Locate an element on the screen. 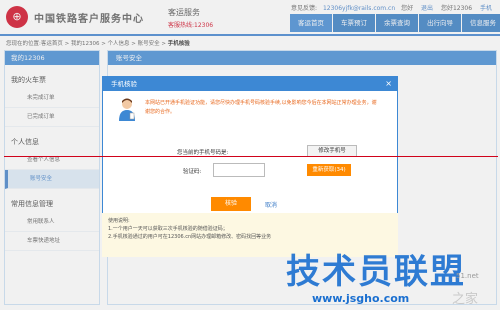 The height and width of the screenshot is (310, 500). code-label: 验证码: is located at coordinates (192, 172).